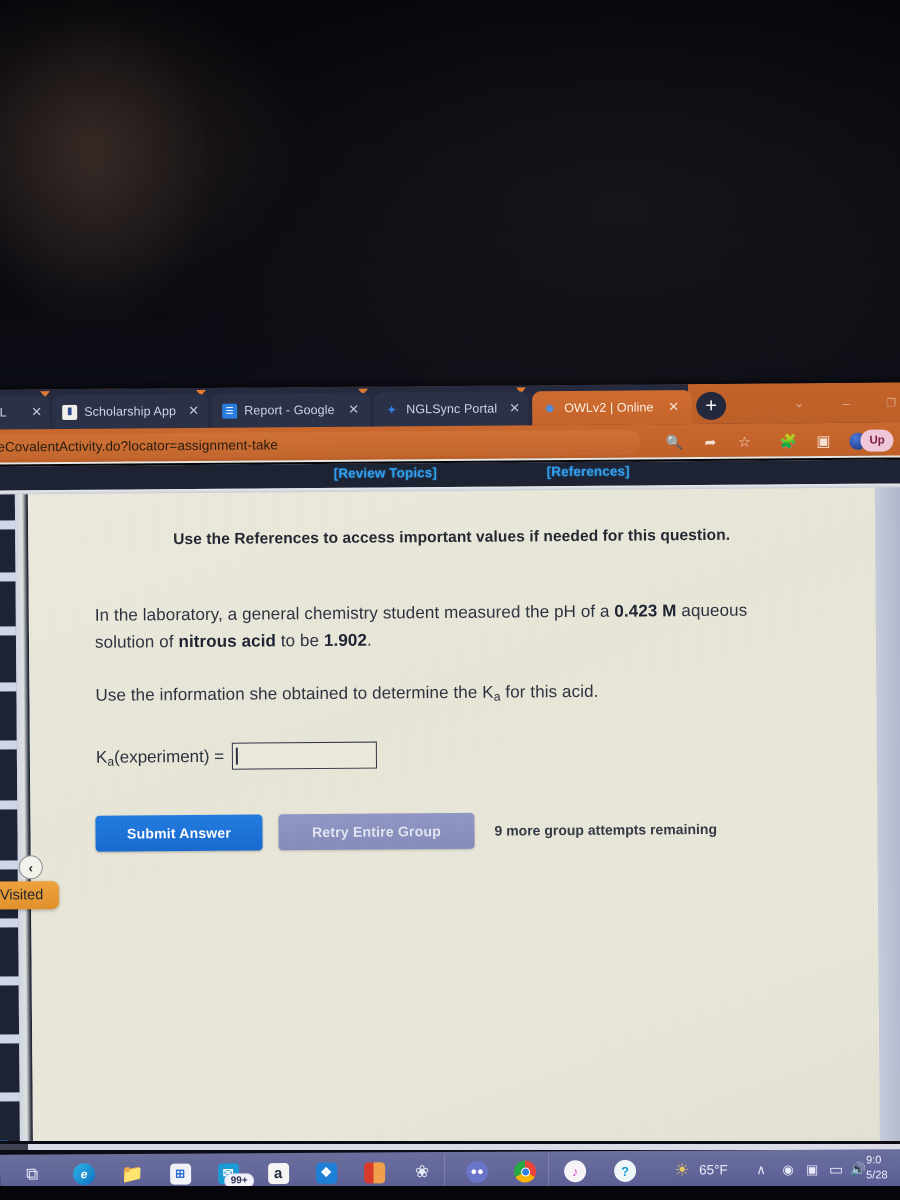  What do you see at coordinates (673, 406) in the screenshot?
I see `browser-tab-4-close-icon: ✕` at bounding box center [673, 406].